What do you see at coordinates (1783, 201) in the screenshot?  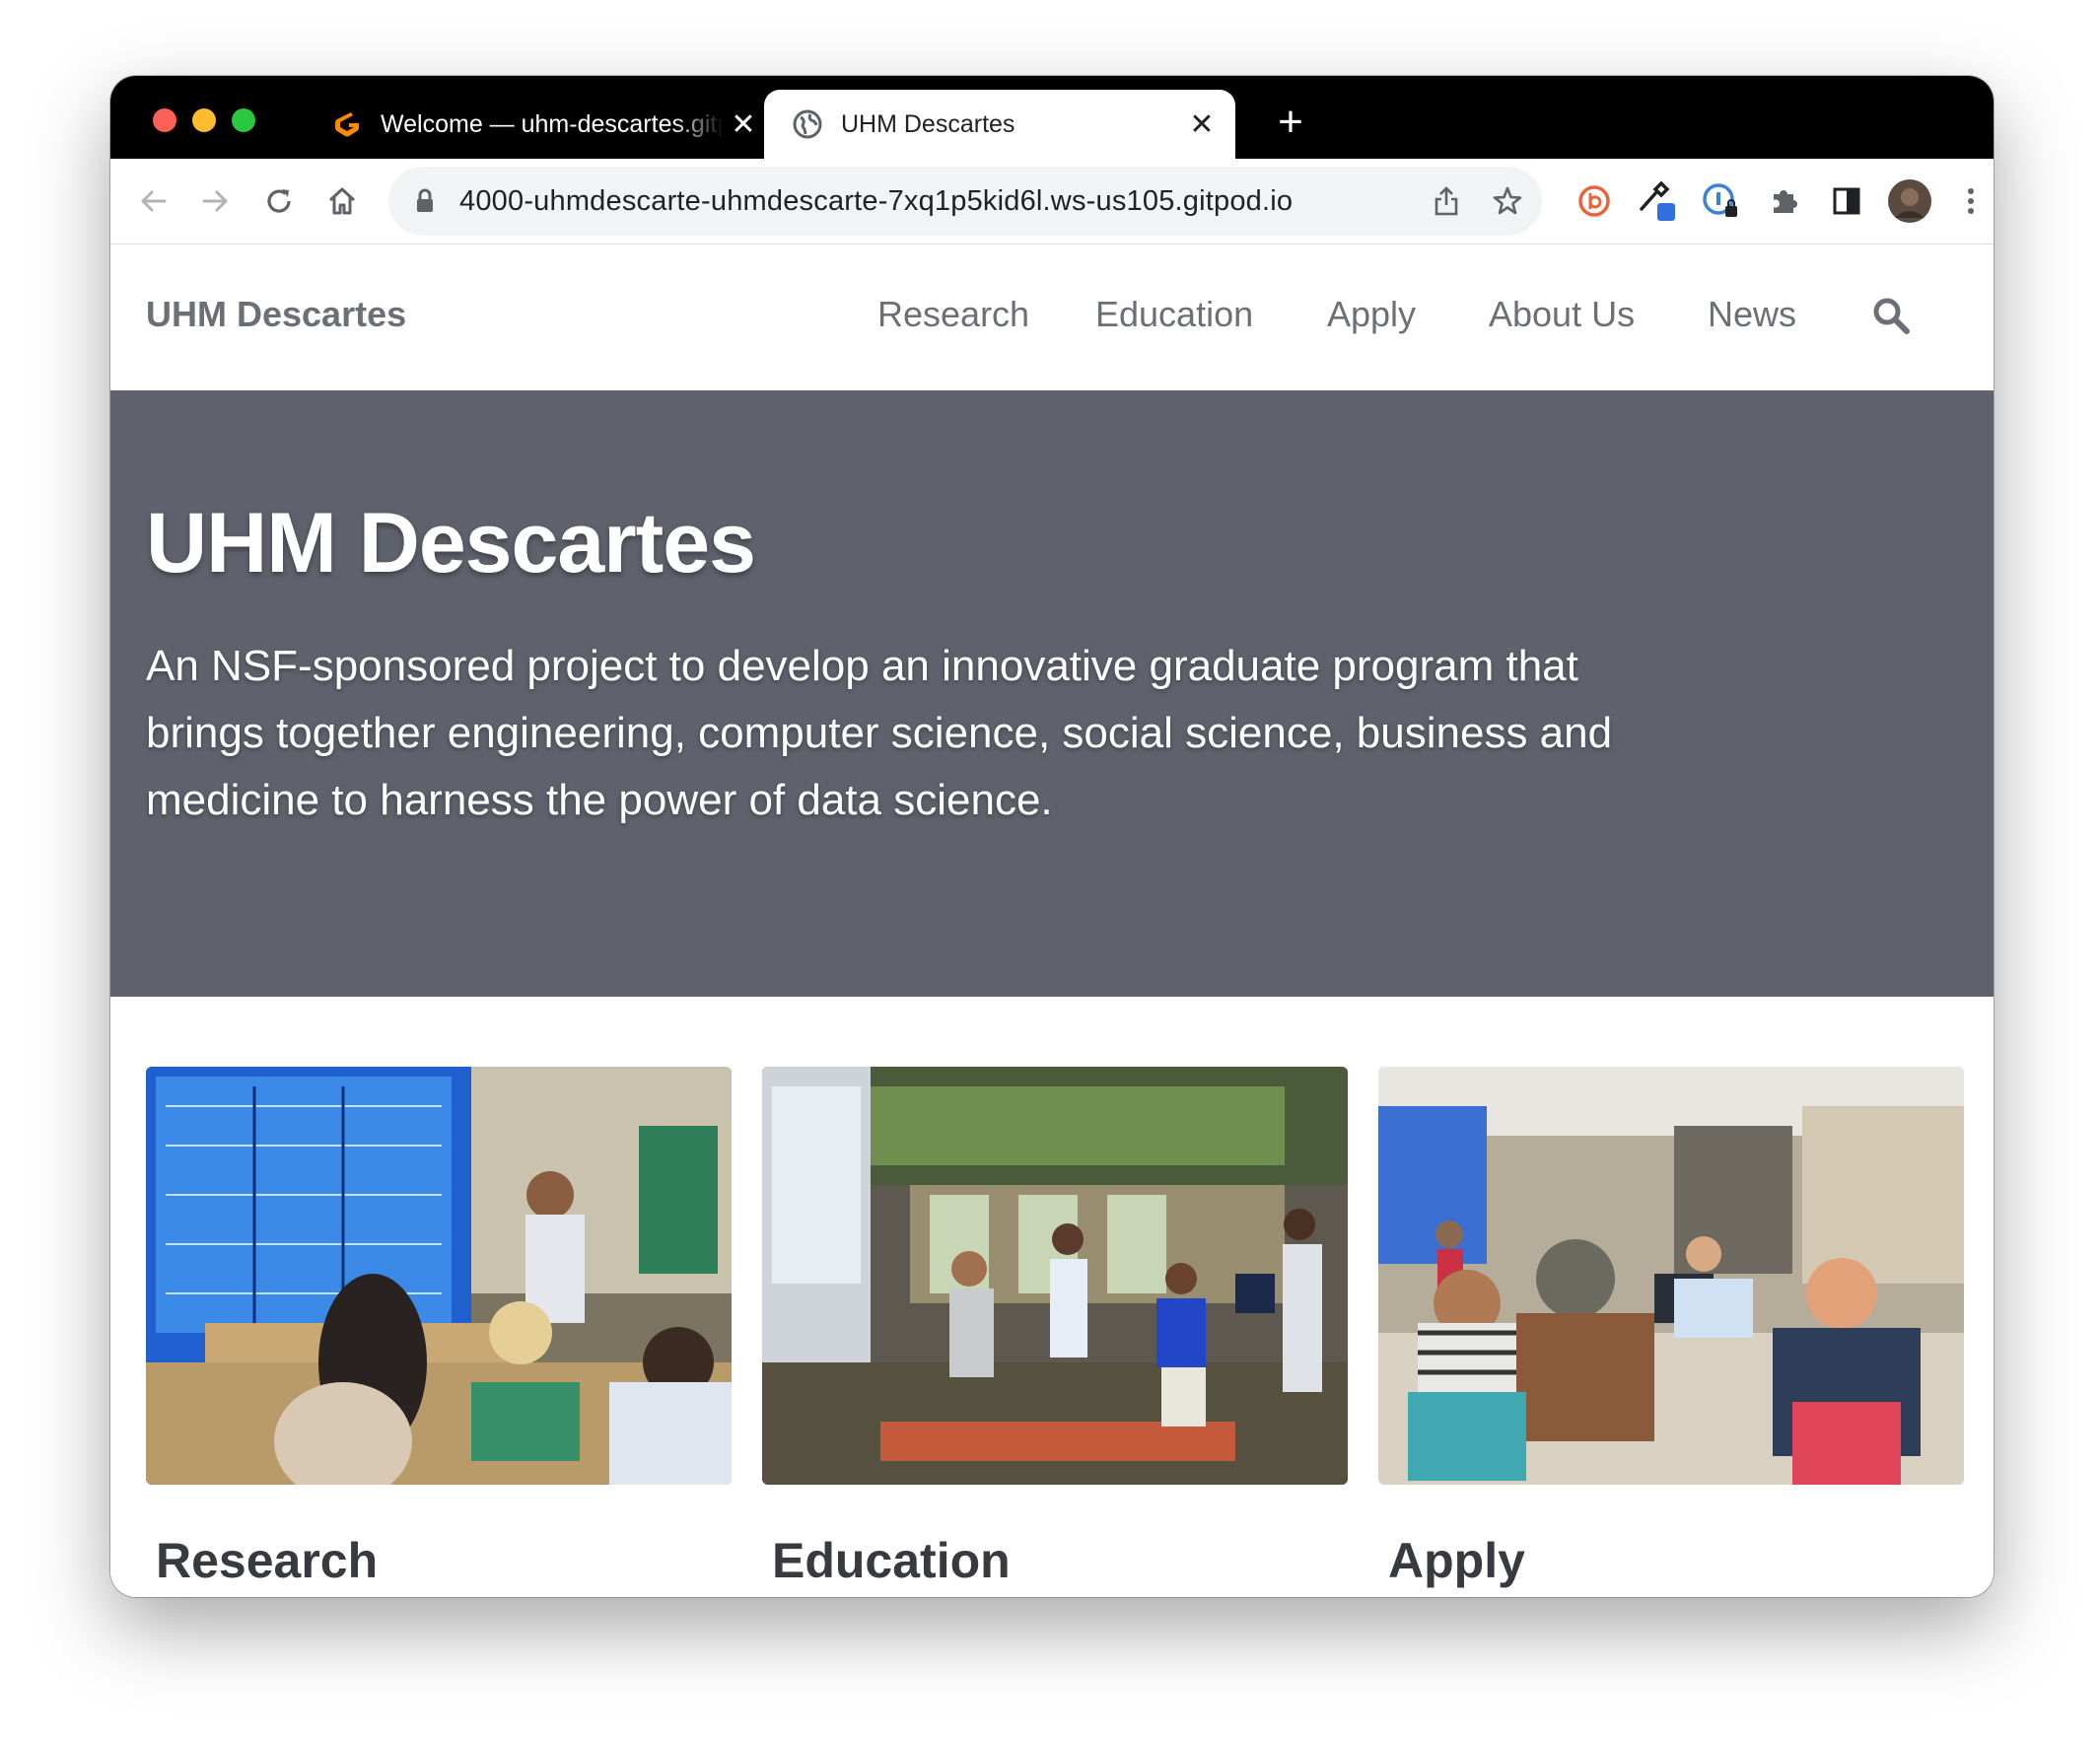 I see `extensions-puzzle-icon` at bounding box center [1783, 201].